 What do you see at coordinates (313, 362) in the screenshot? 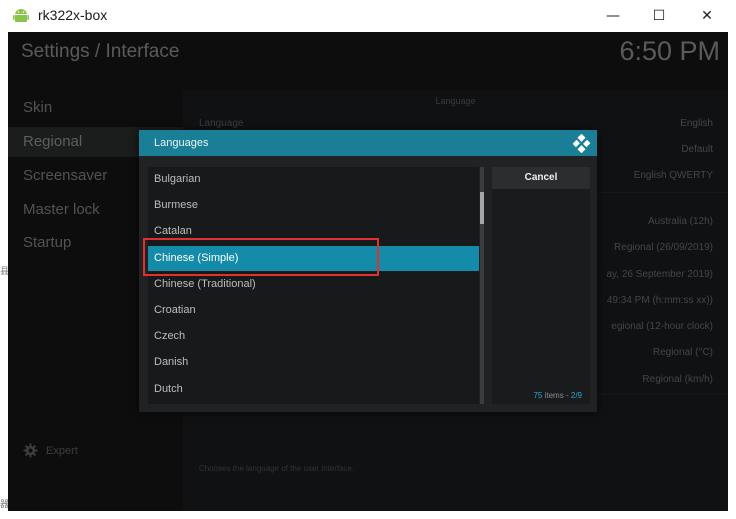
I see `list-item: Danish` at bounding box center [313, 362].